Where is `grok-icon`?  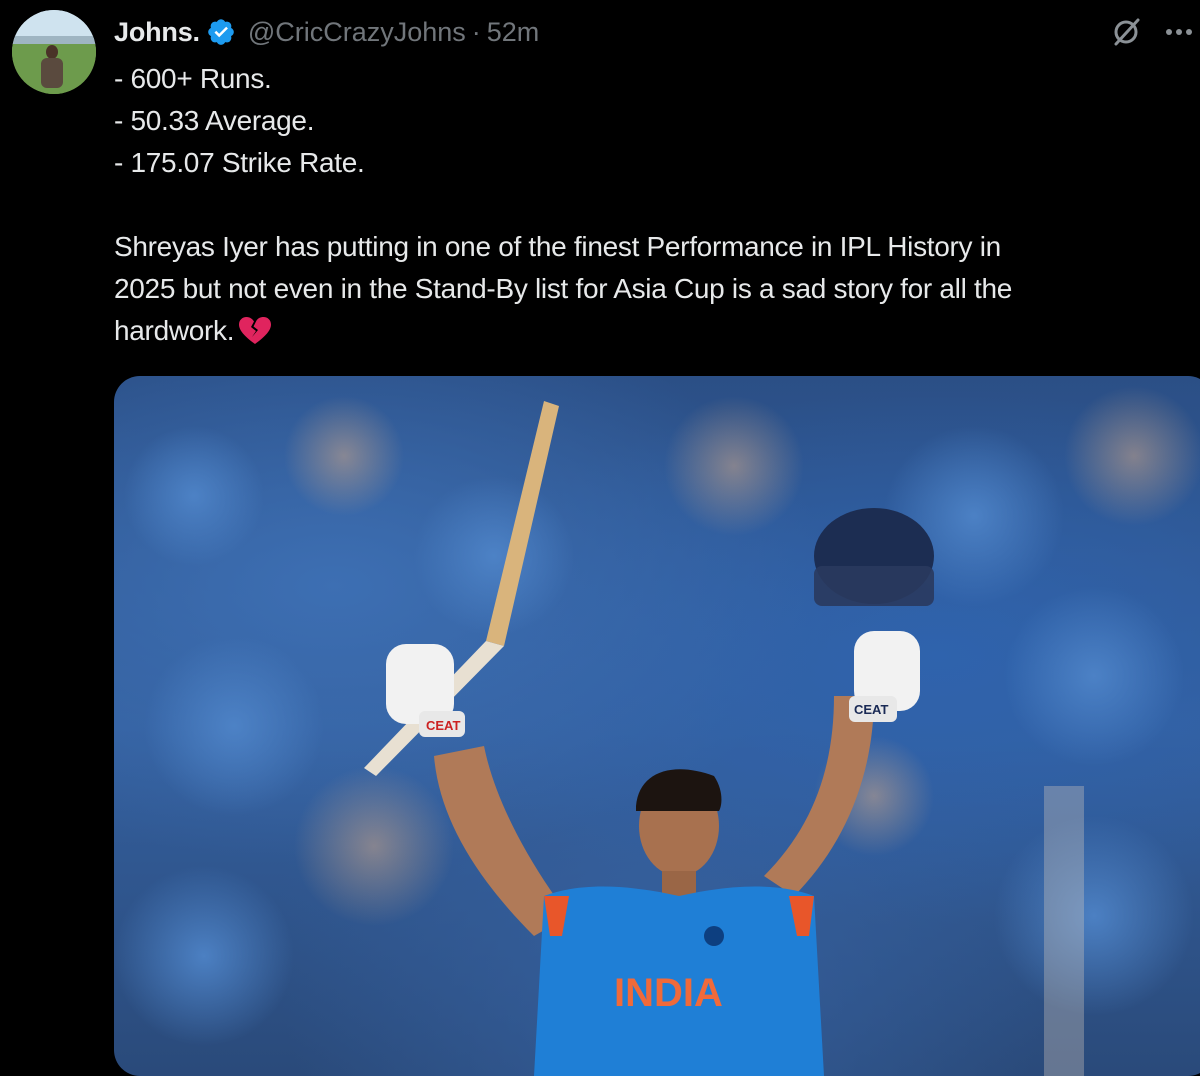
grok-icon is located at coordinates (1126, 32).